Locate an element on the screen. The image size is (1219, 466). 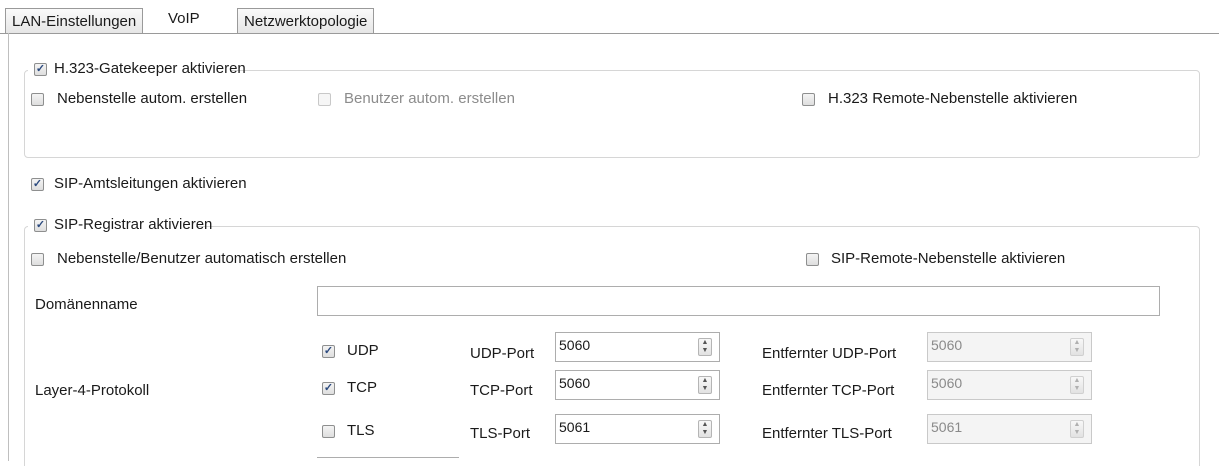
tcp-port-value: 5060 is located at coordinates (575, 383).